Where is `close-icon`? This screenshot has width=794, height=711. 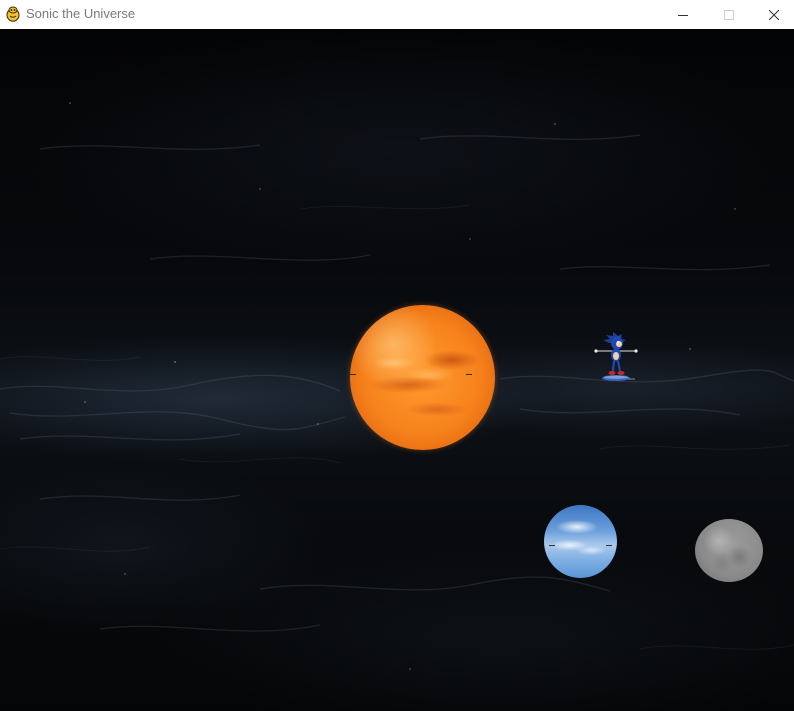 close-icon is located at coordinates (774, 14).